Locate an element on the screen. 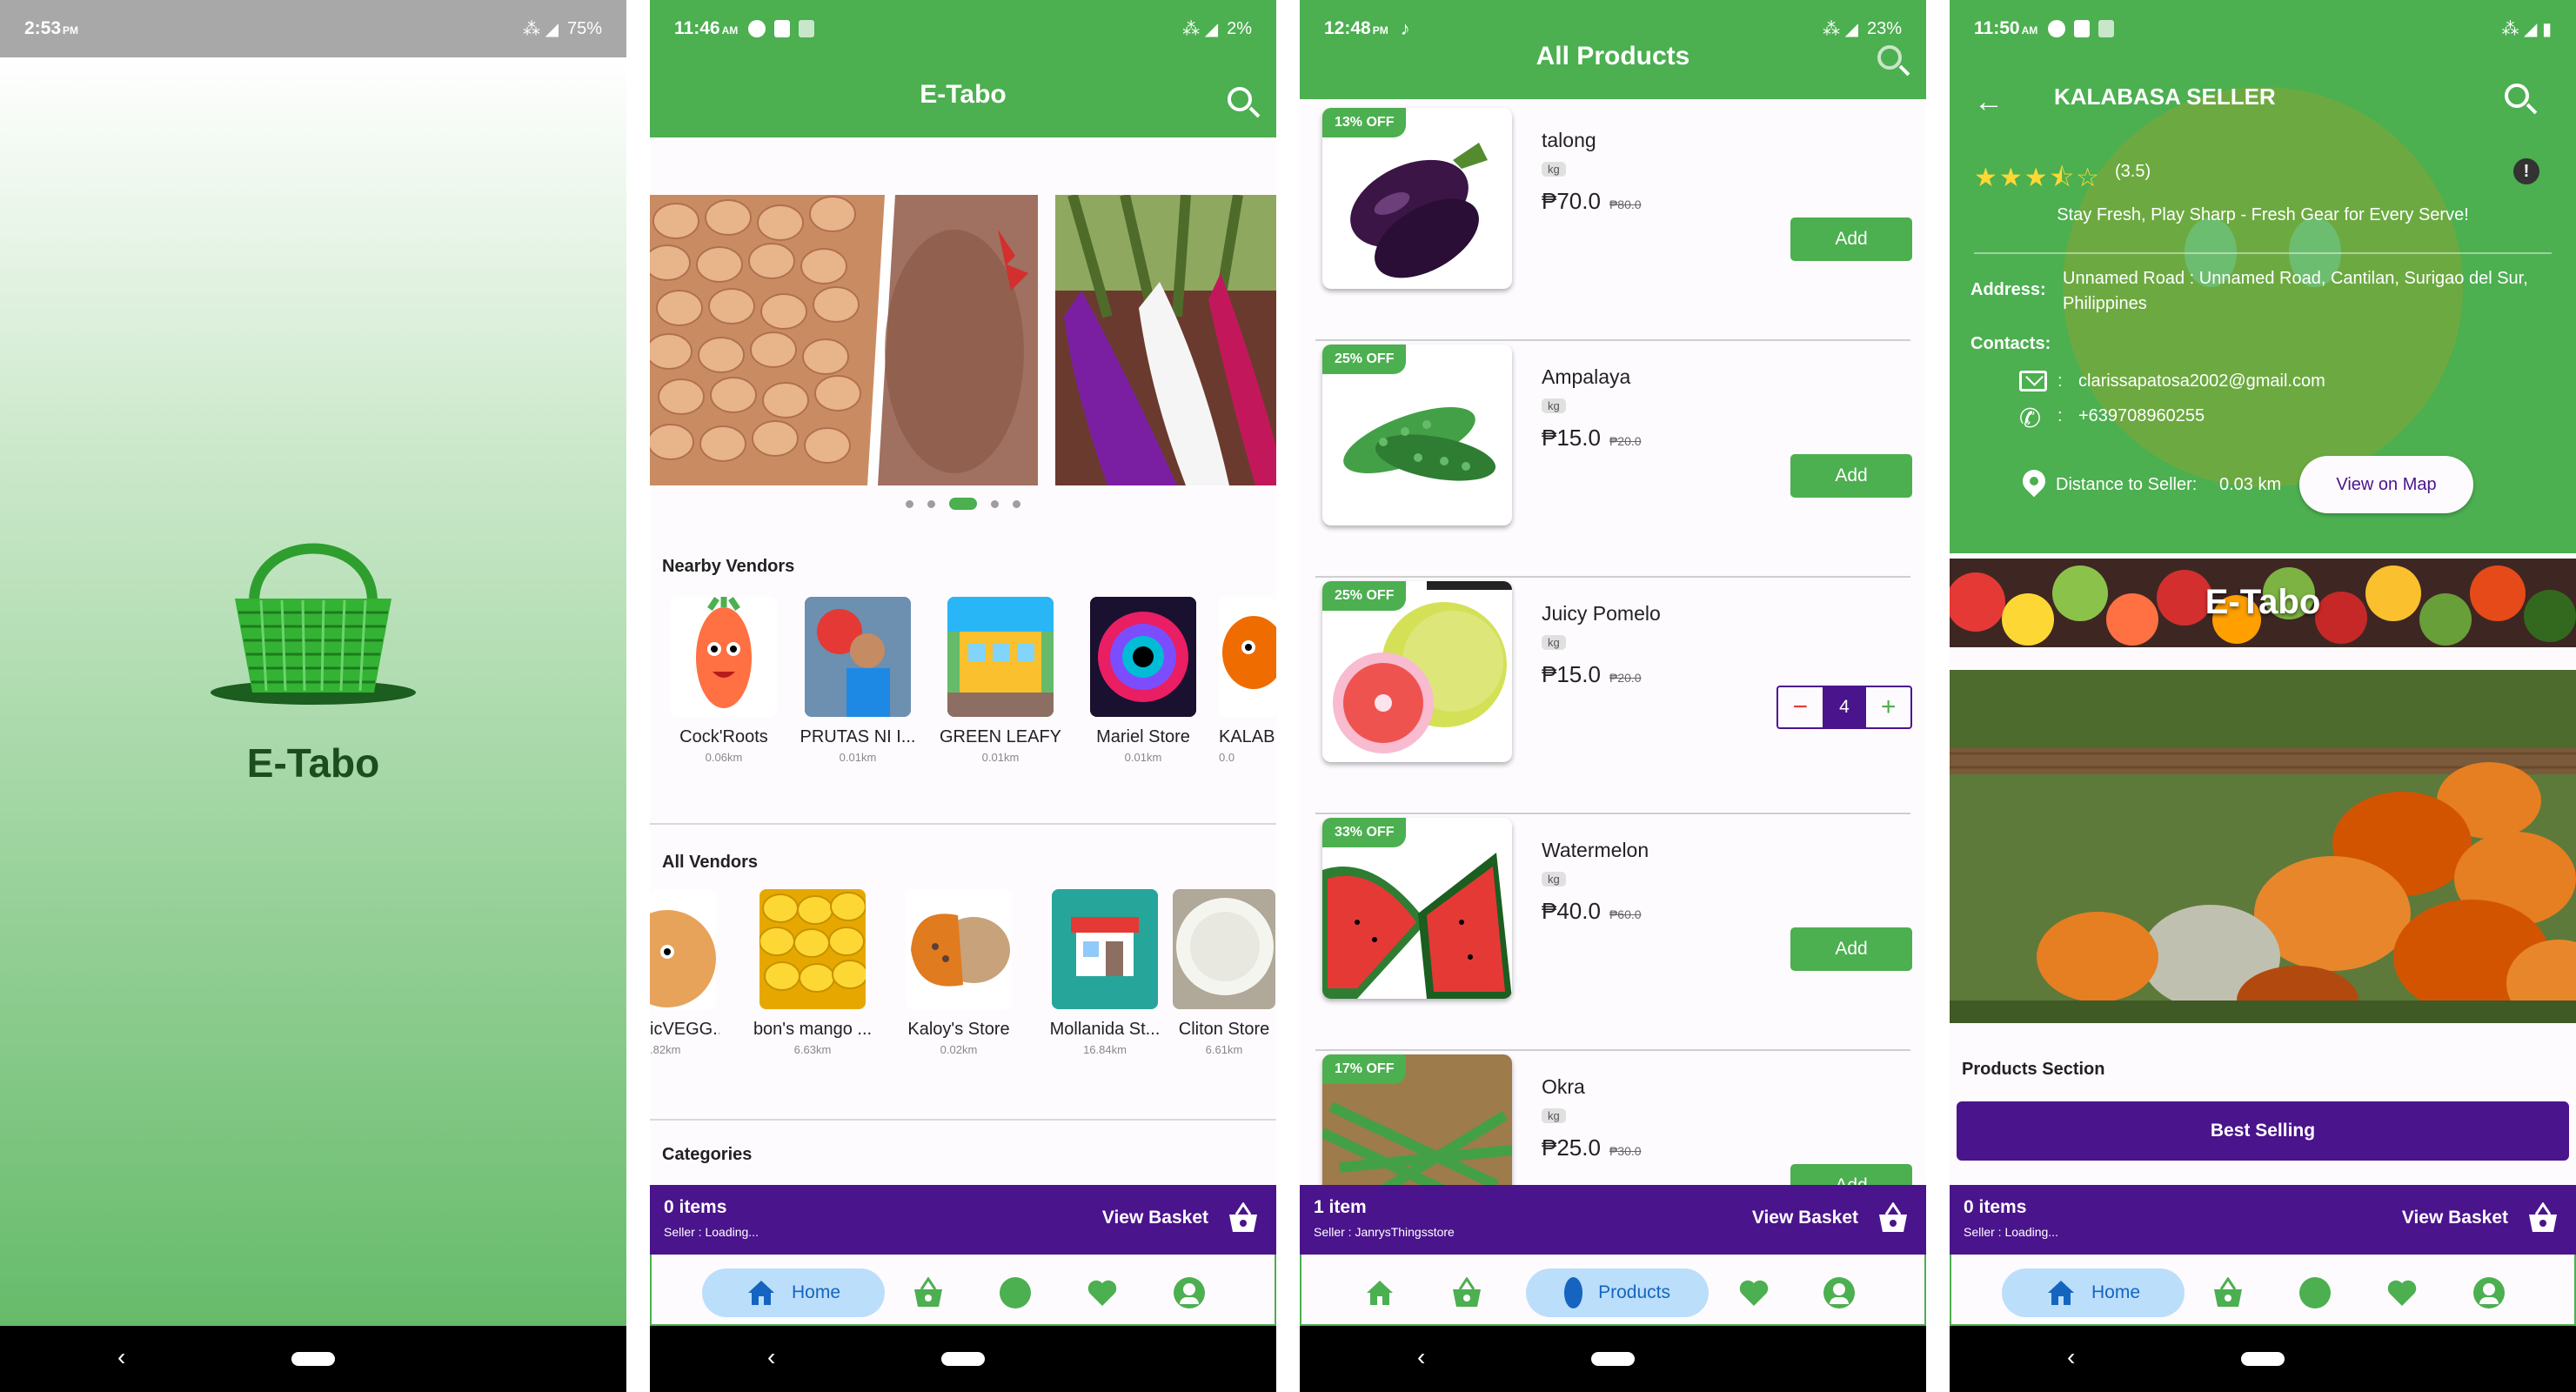  nav-home-label: Home is located at coordinates (816, 1292).